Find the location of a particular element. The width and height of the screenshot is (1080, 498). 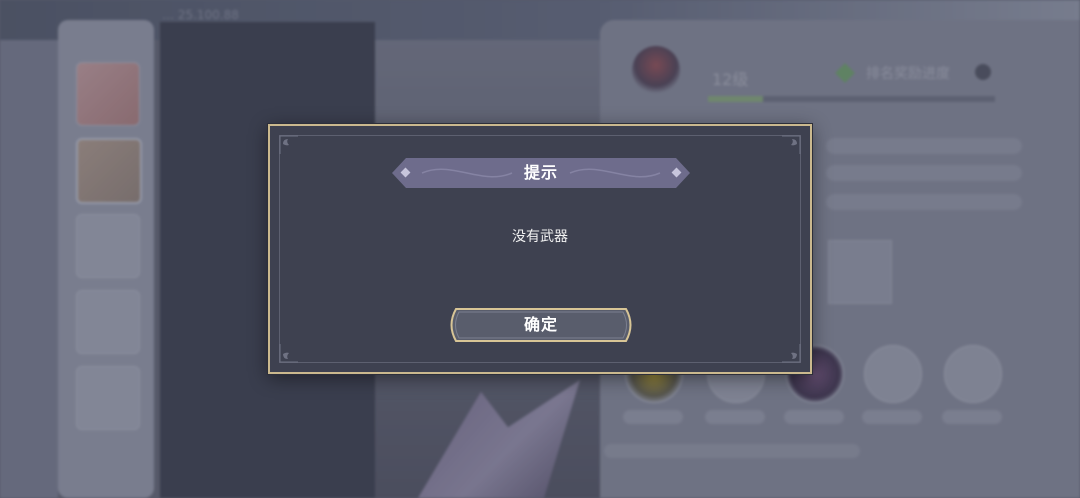

dialog-message: 没有武器 is located at coordinates (540, 237).